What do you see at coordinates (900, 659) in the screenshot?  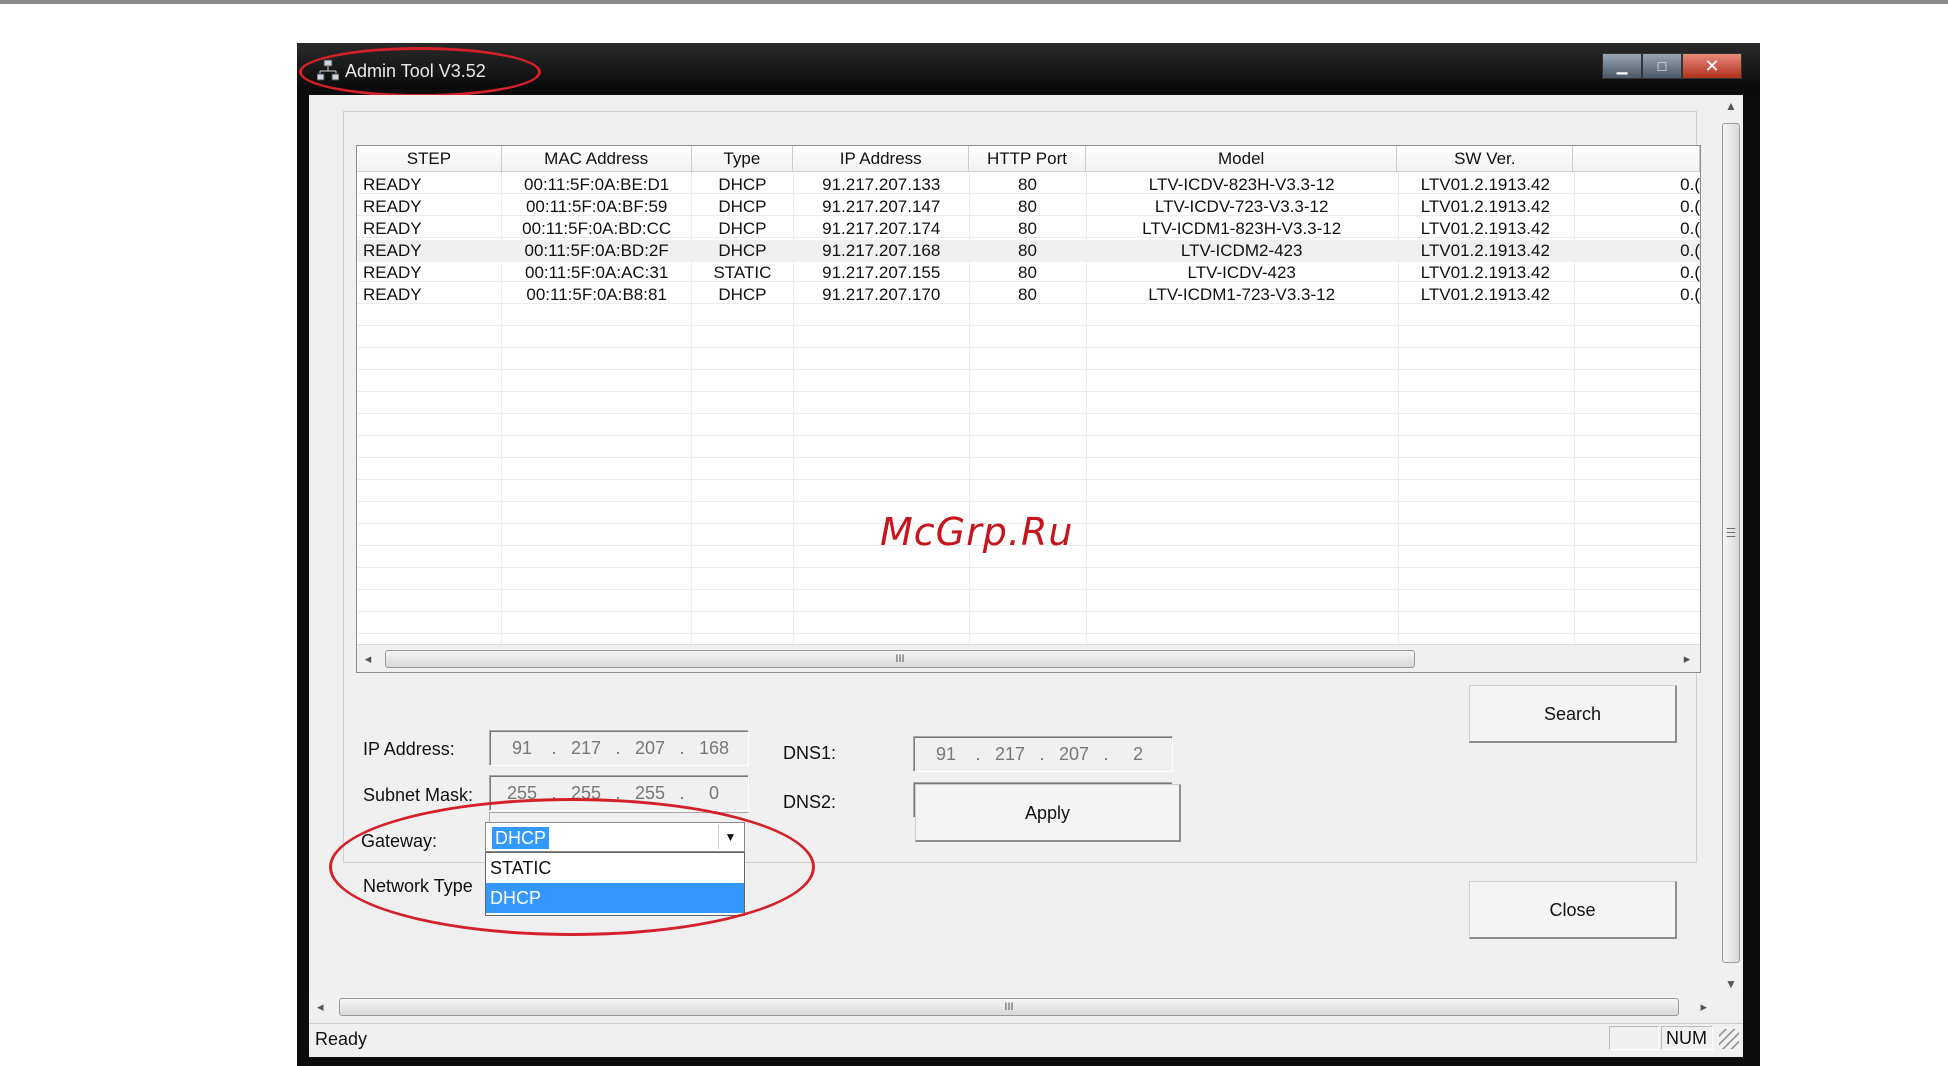 I see `list-scroll-thumb: III` at bounding box center [900, 659].